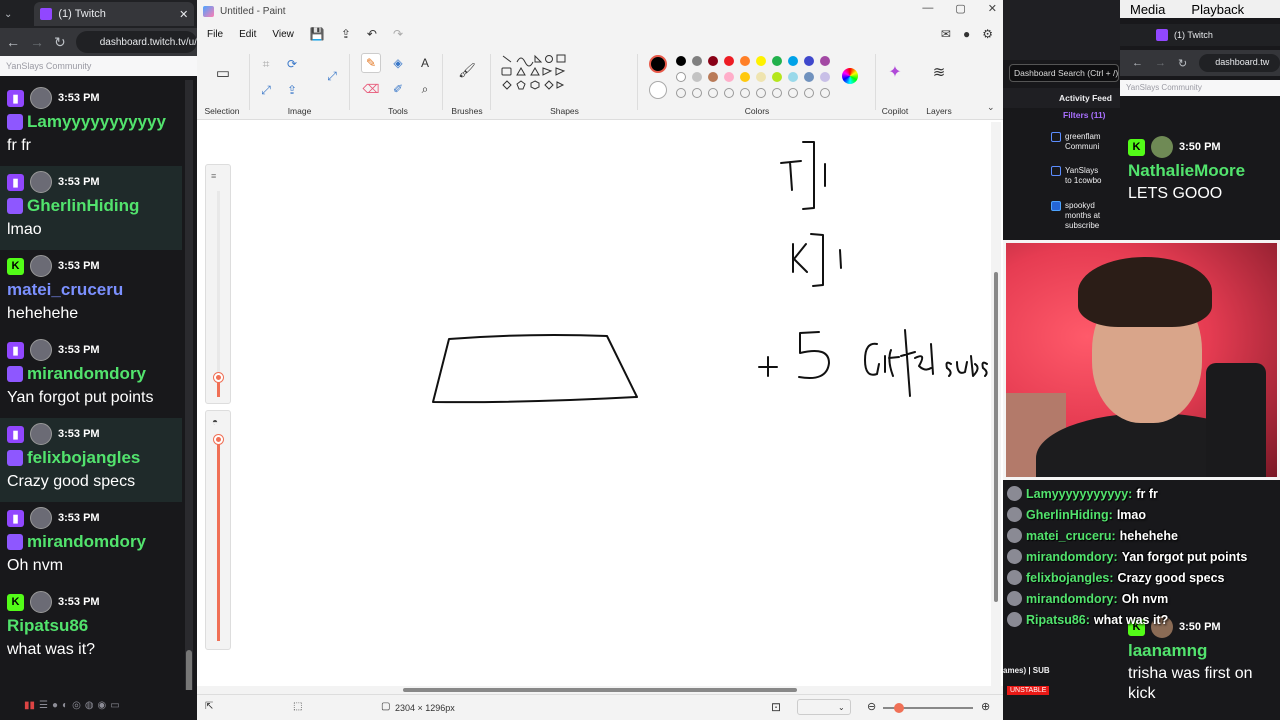 This screenshot has width=1280, height=720. What do you see at coordinates (946, 34) in the screenshot?
I see `feedback-icon: ✉` at bounding box center [946, 34].